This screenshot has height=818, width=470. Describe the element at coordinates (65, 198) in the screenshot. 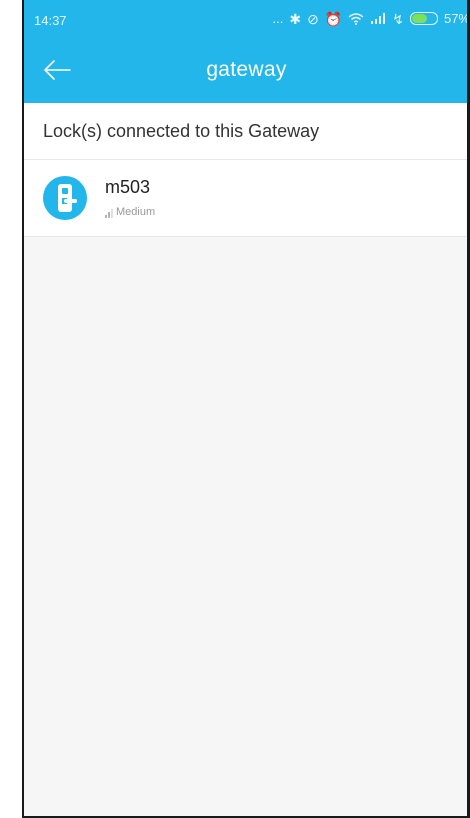

I see `door-lock-icon` at that location.